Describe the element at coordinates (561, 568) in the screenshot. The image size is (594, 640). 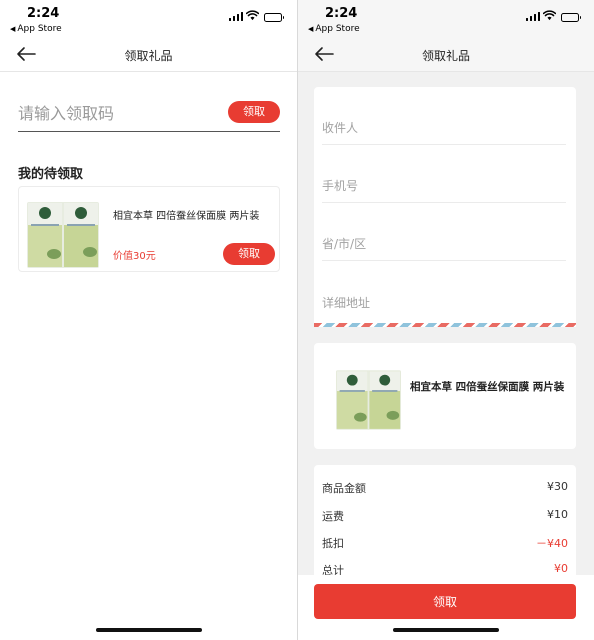
I see `summary-value: ¥0` at that location.